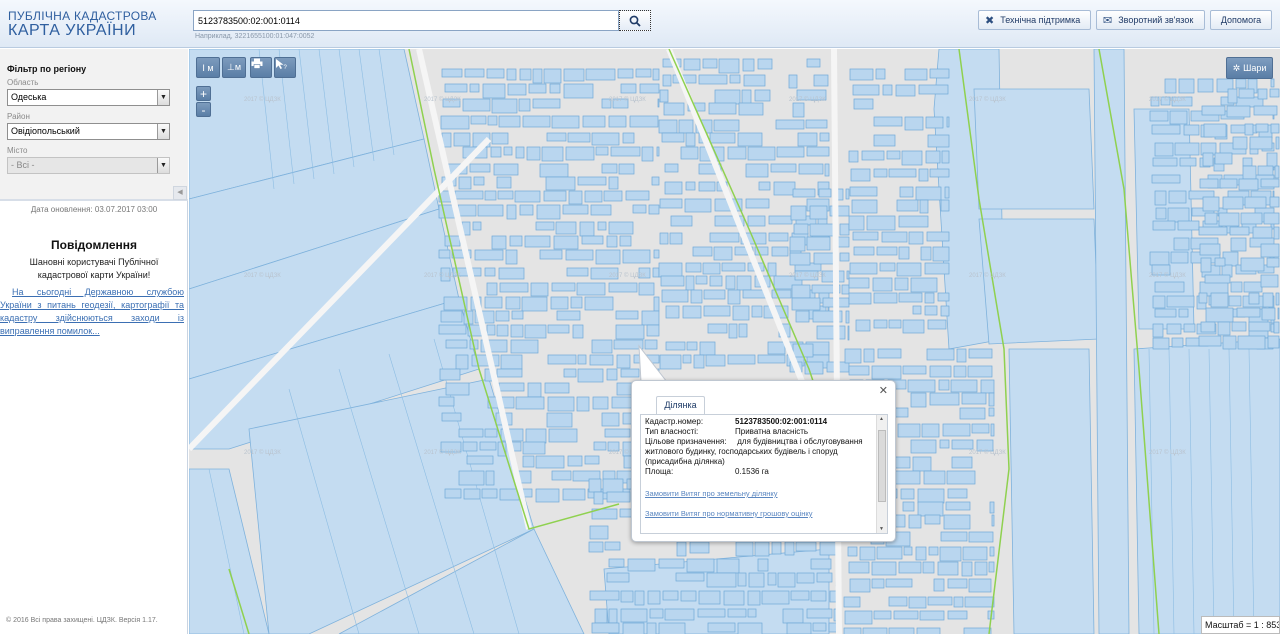 This screenshot has height=634, width=1280. Describe the element at coordinates (881, 474) in the screenshot. I see `popup-scrollbar: ▲ ▼` at that location.